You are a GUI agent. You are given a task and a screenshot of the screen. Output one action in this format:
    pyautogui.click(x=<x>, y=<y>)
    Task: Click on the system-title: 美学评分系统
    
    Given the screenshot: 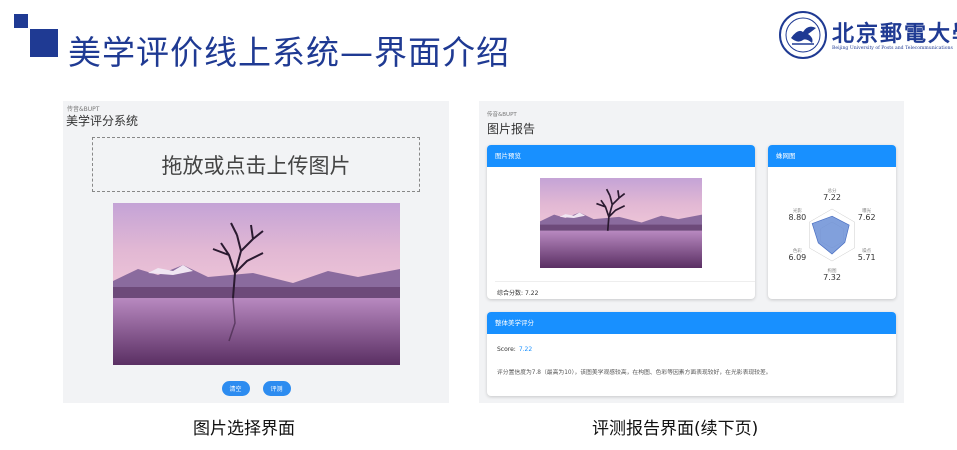 What is the action you would take?
    pyautogui.click(x=102, y=121)
    